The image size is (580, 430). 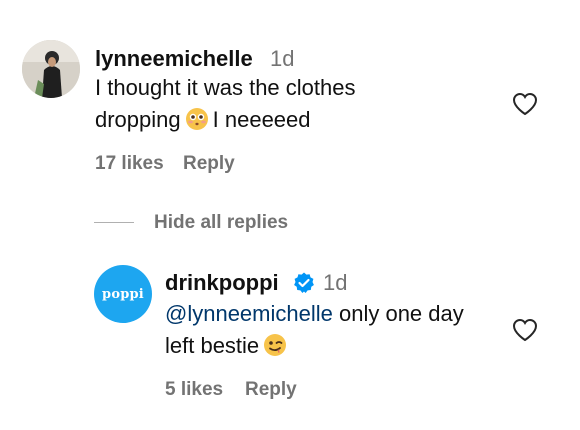 I want to click on comment-text-line1: I thought it was the clothes, so click(x=225, y=87).